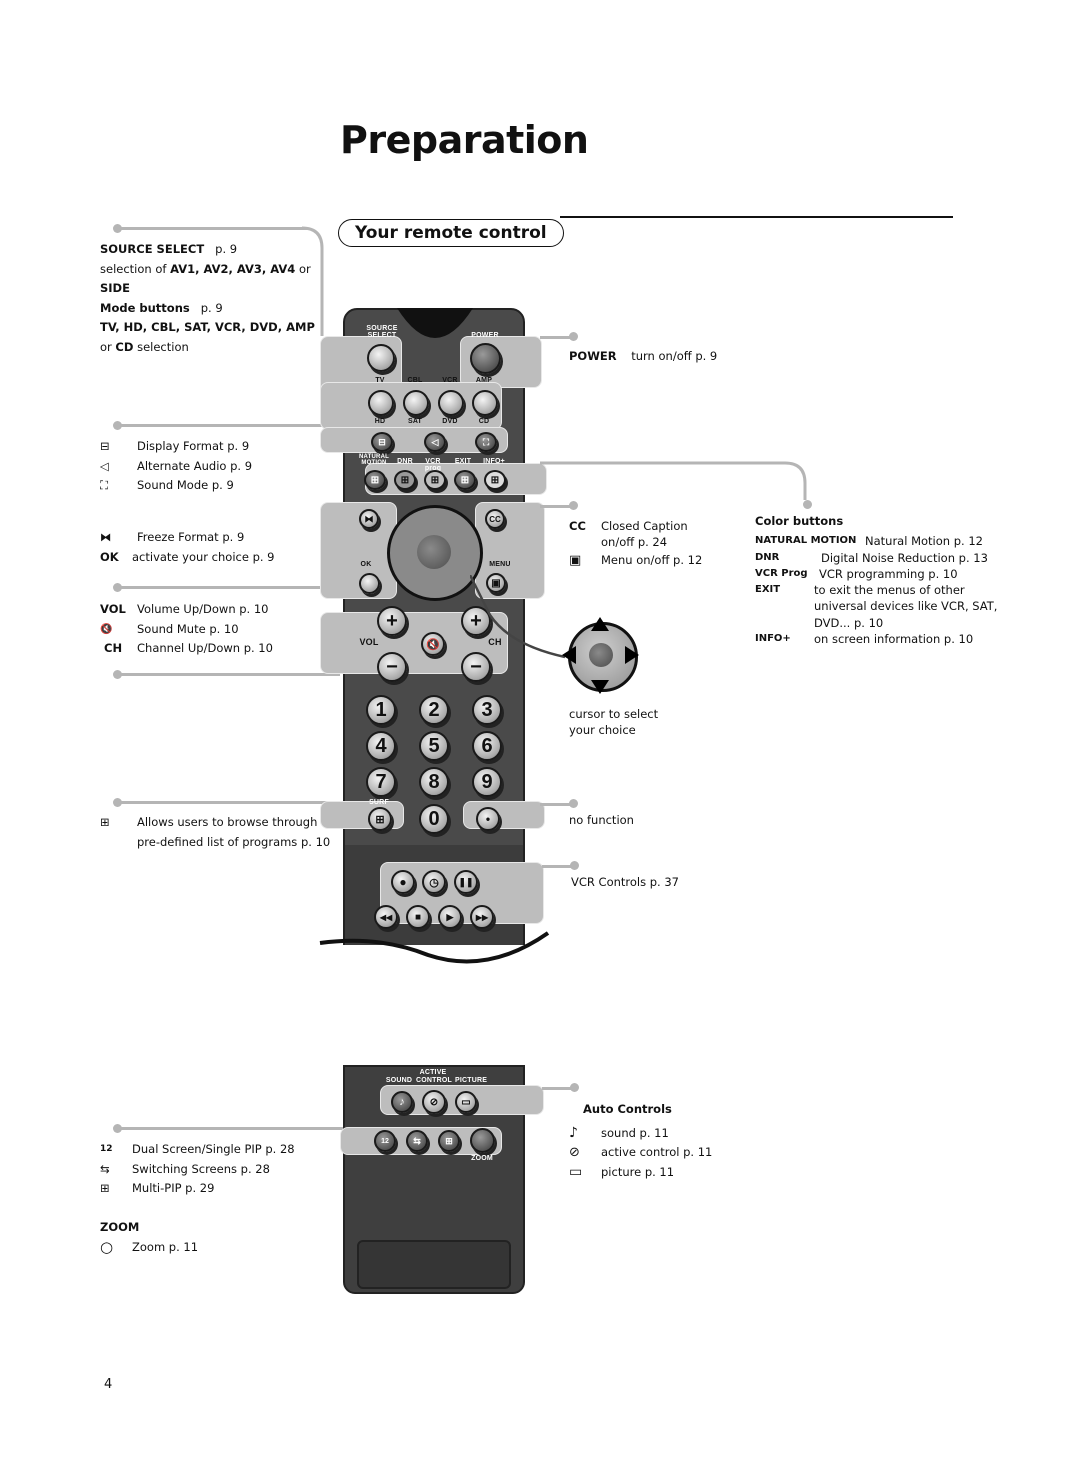 This screenshot has height=1480, width=1080. What do you see at coordinates (433, 644) in the screenshot?
I see `mute-button: 🔇` at bounding box center [433, 644].